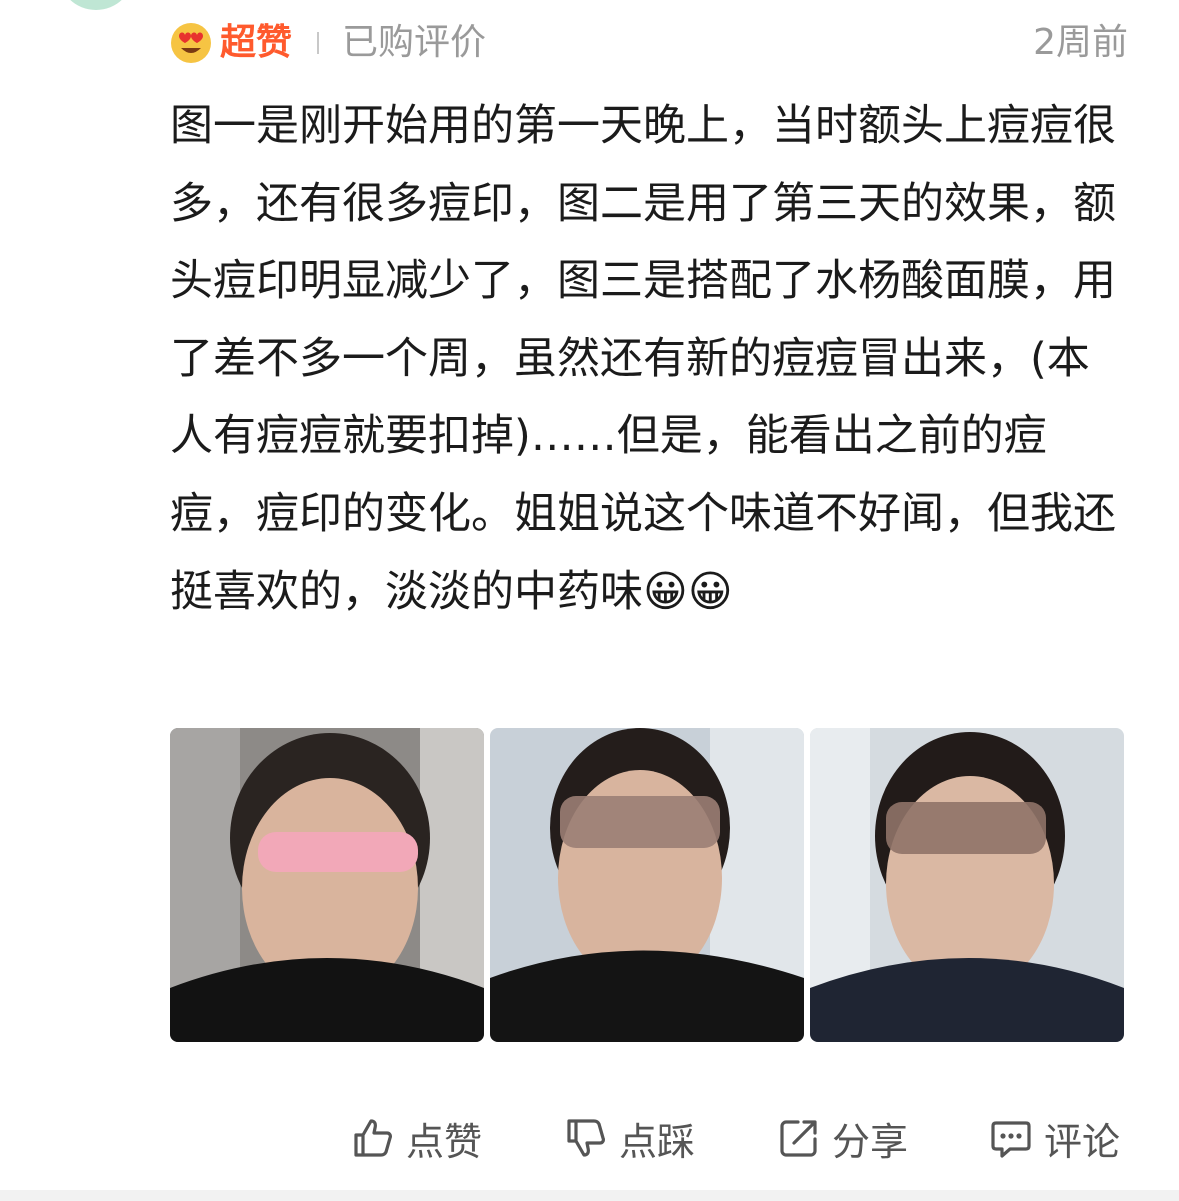  Describe the element at coordinates (318, 43) in the screenshot. I see `divider` at that location.